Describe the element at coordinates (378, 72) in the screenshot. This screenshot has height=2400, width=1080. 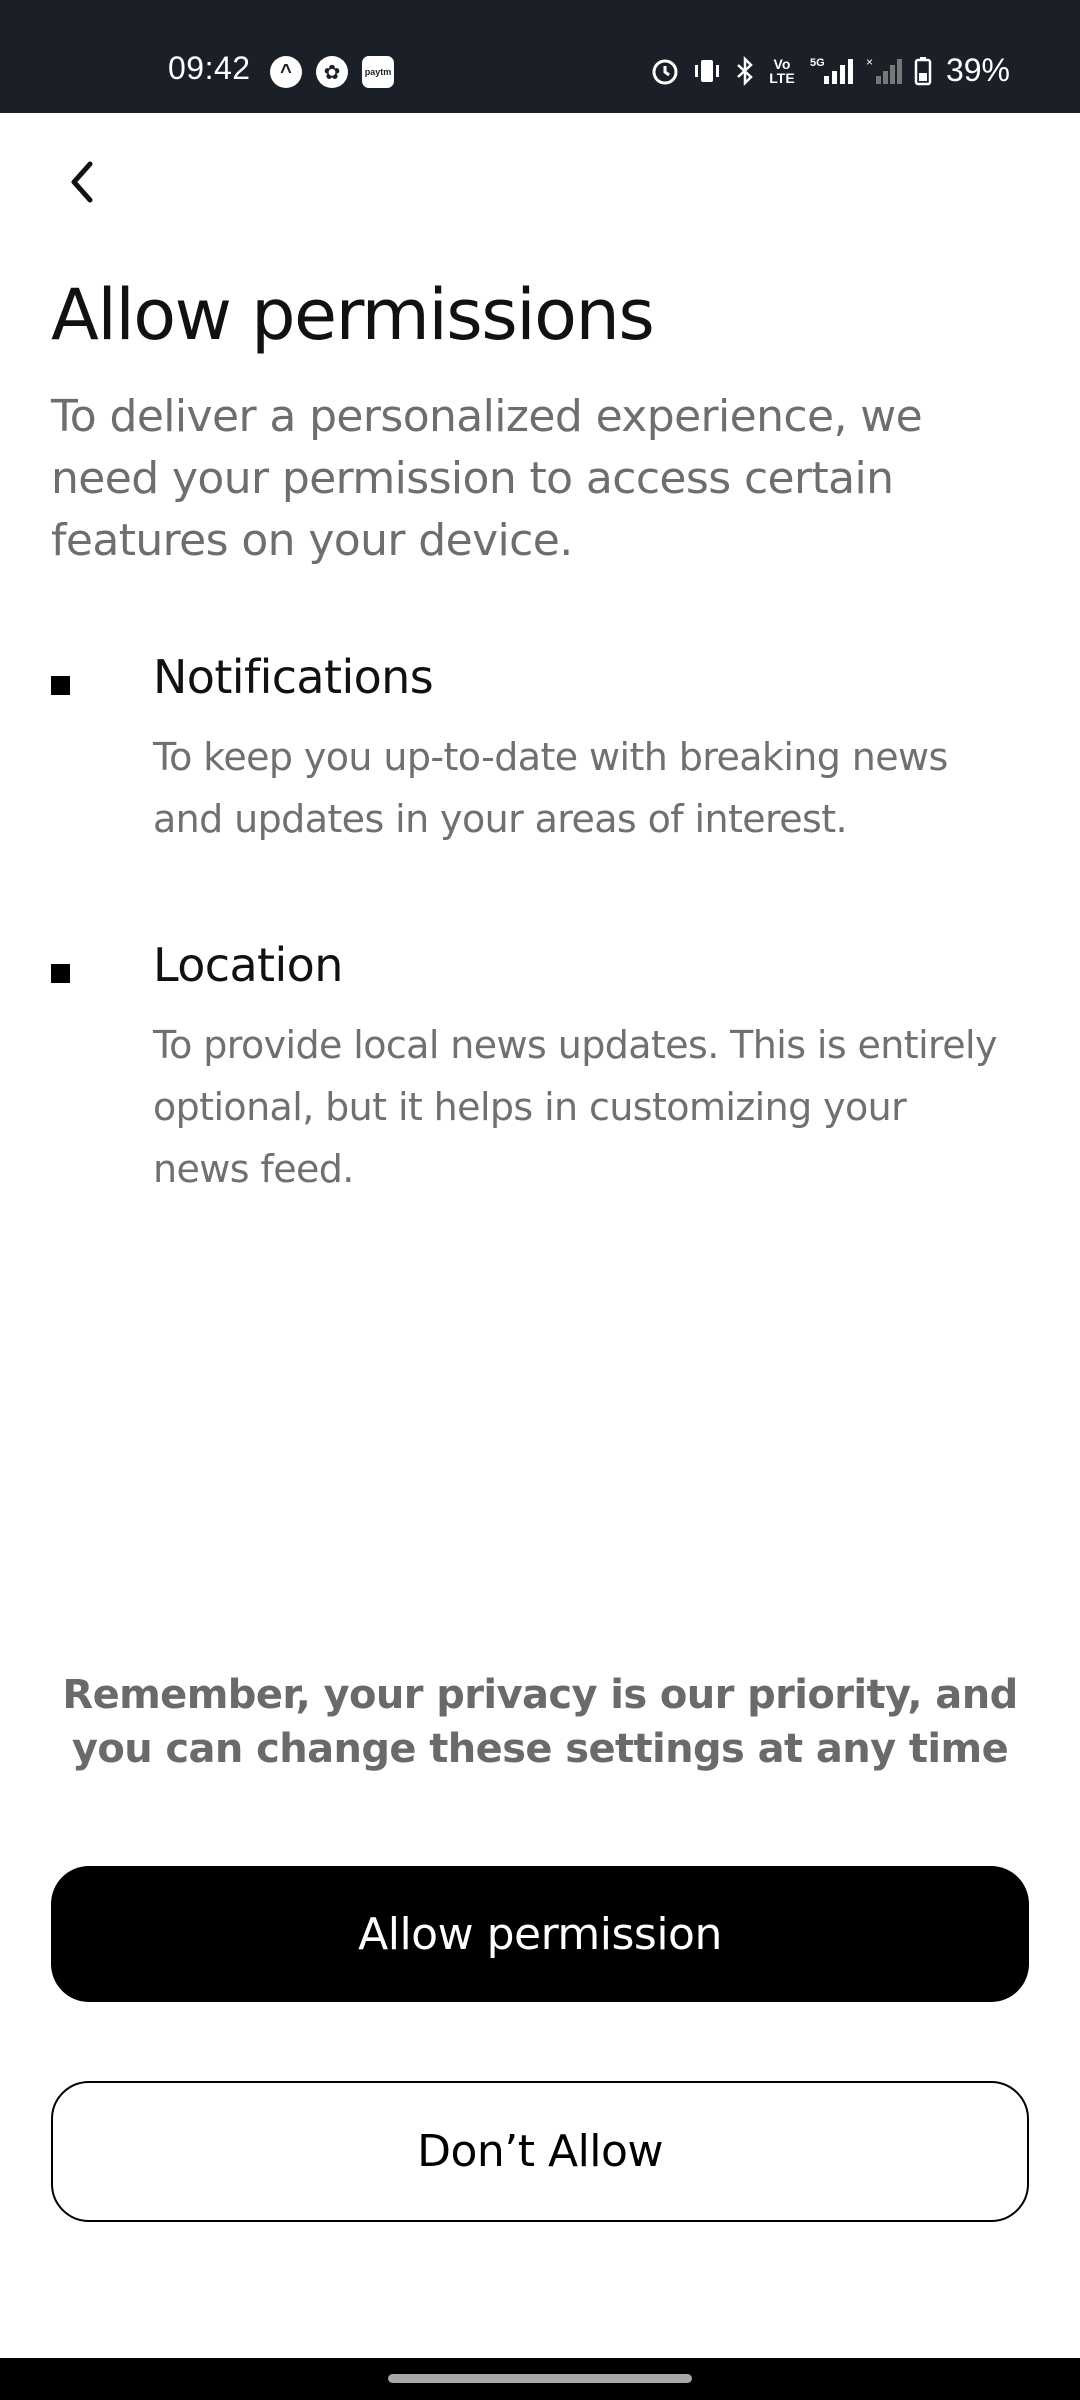
I see `paytm-icon: paytm` at that location.